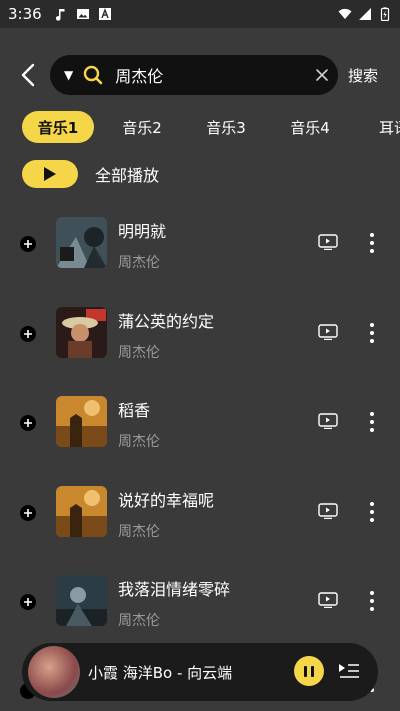  I want to click on play-all-button, so click(50, 174).